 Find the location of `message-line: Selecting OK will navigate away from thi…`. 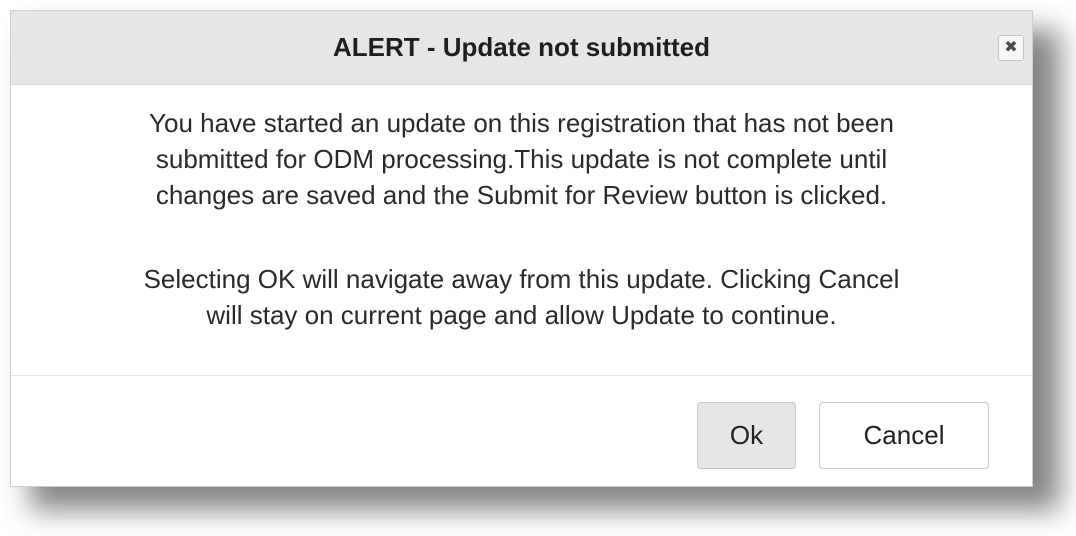

message-line: Selecting OK will navigate away from thi… is located at coordinates (521, 279).